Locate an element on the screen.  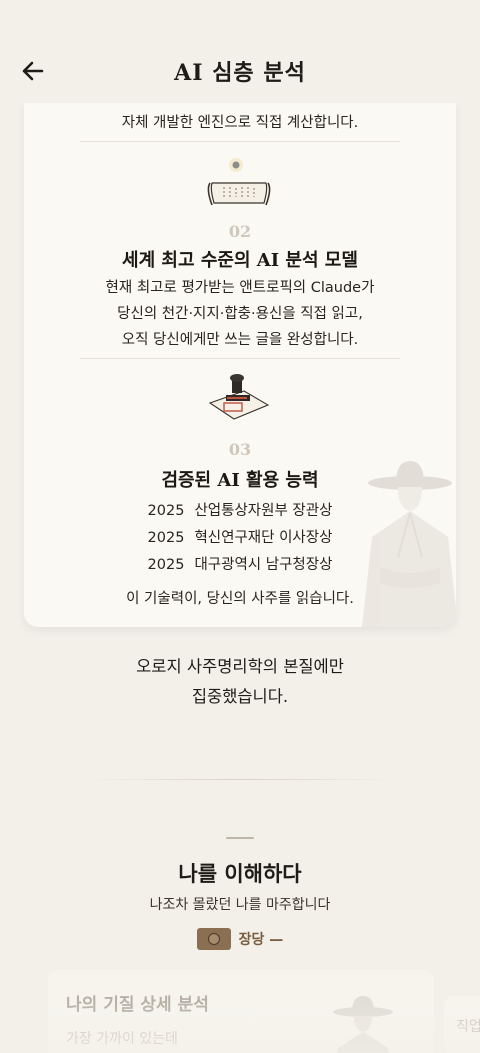
description-line: 현재 최고로 평가받는 앤트로픽의 Claude가 is located at coordinates (240, 288).